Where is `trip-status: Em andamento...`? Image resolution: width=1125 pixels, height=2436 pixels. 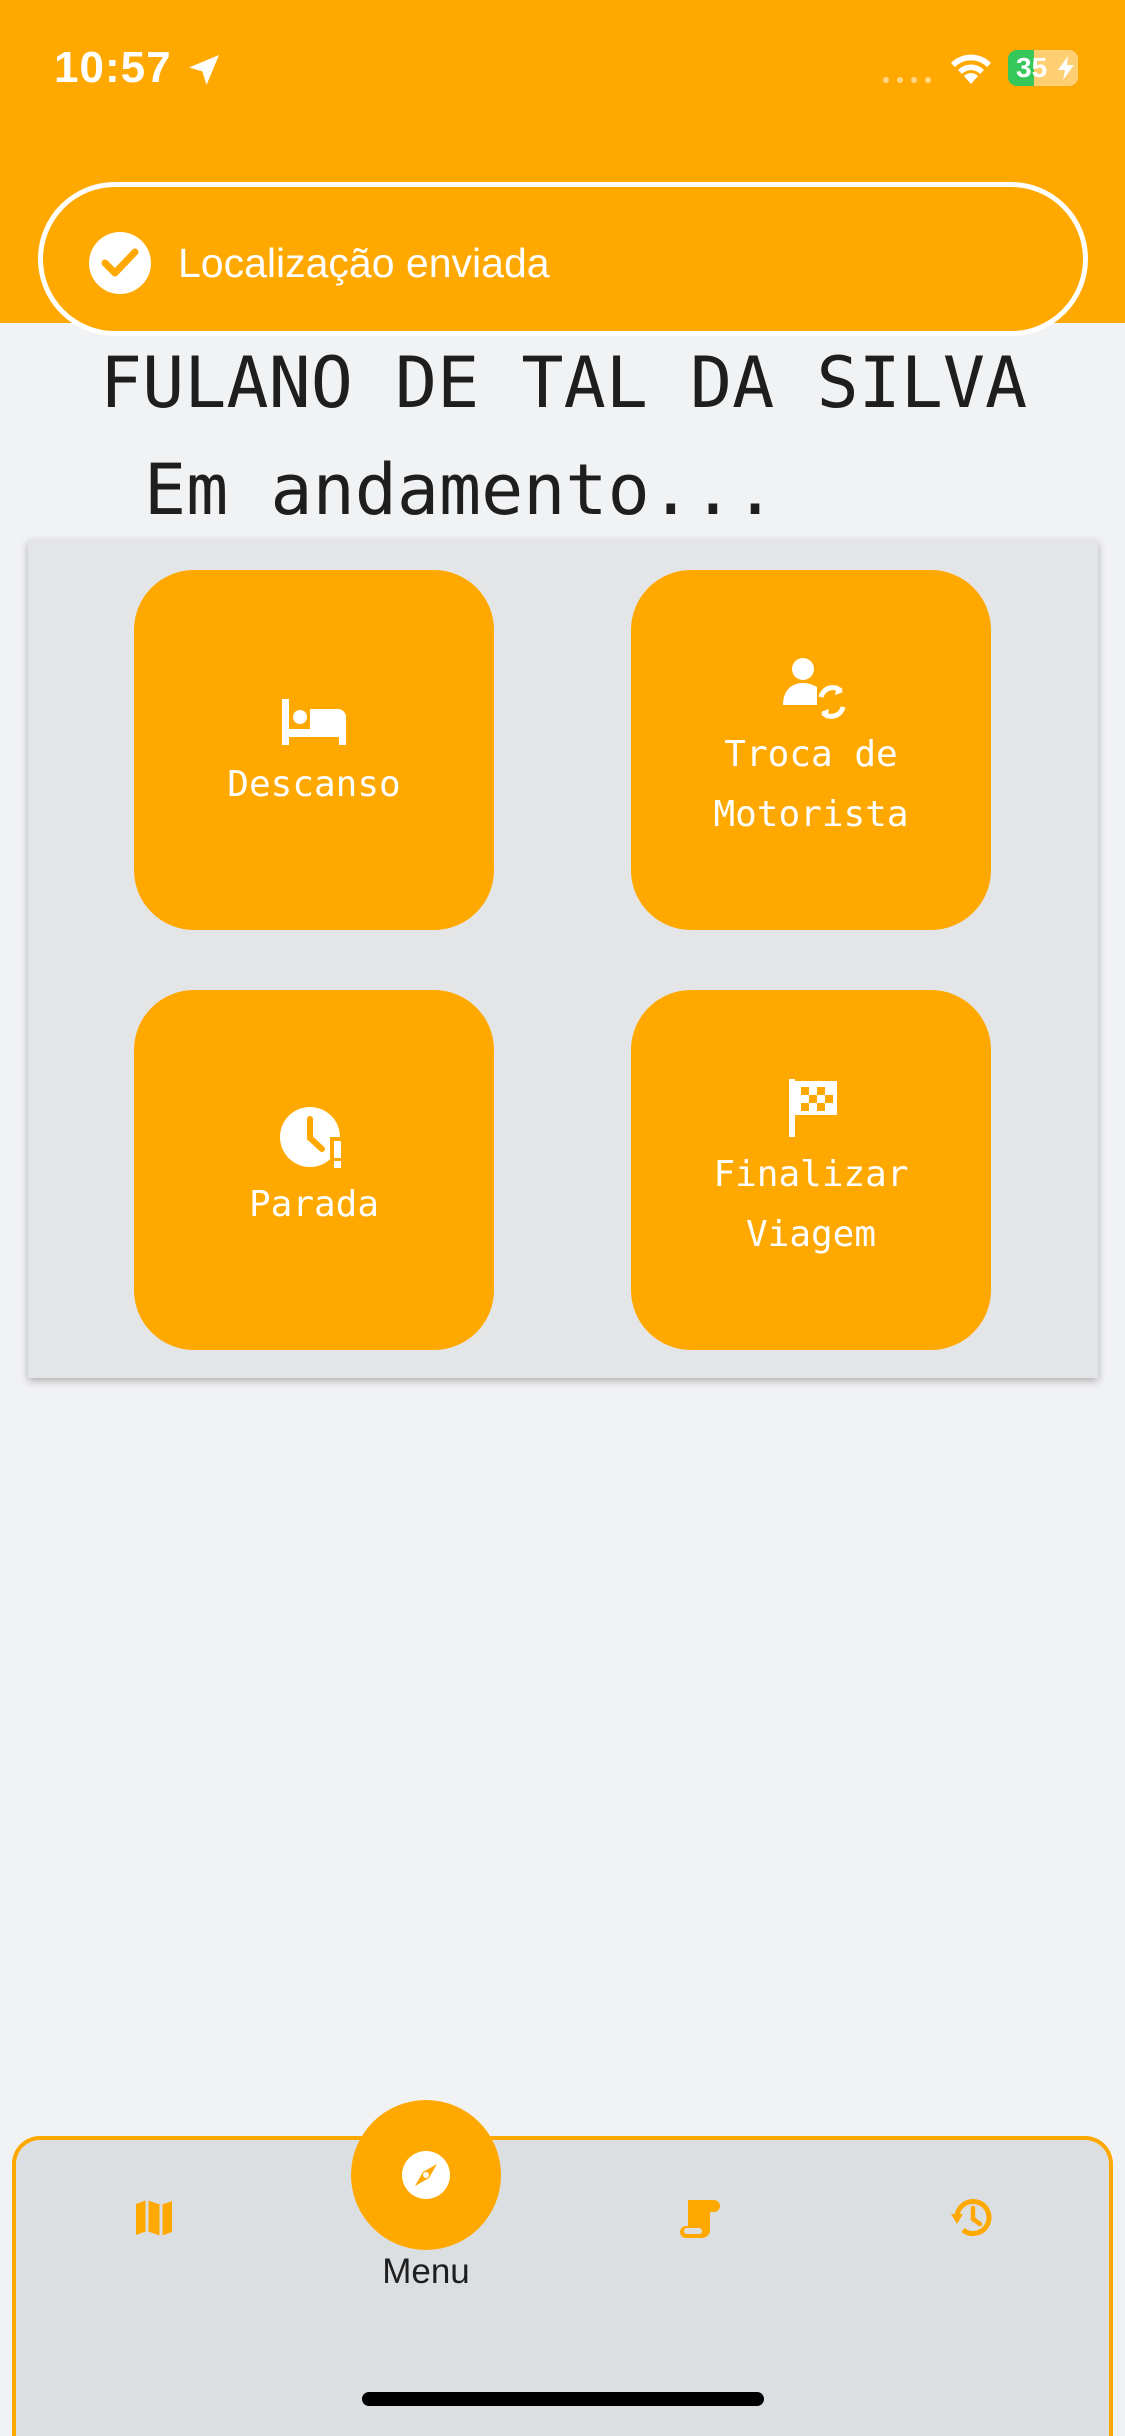
trip-status: Em andamento... is located at coordinates (460, 490).